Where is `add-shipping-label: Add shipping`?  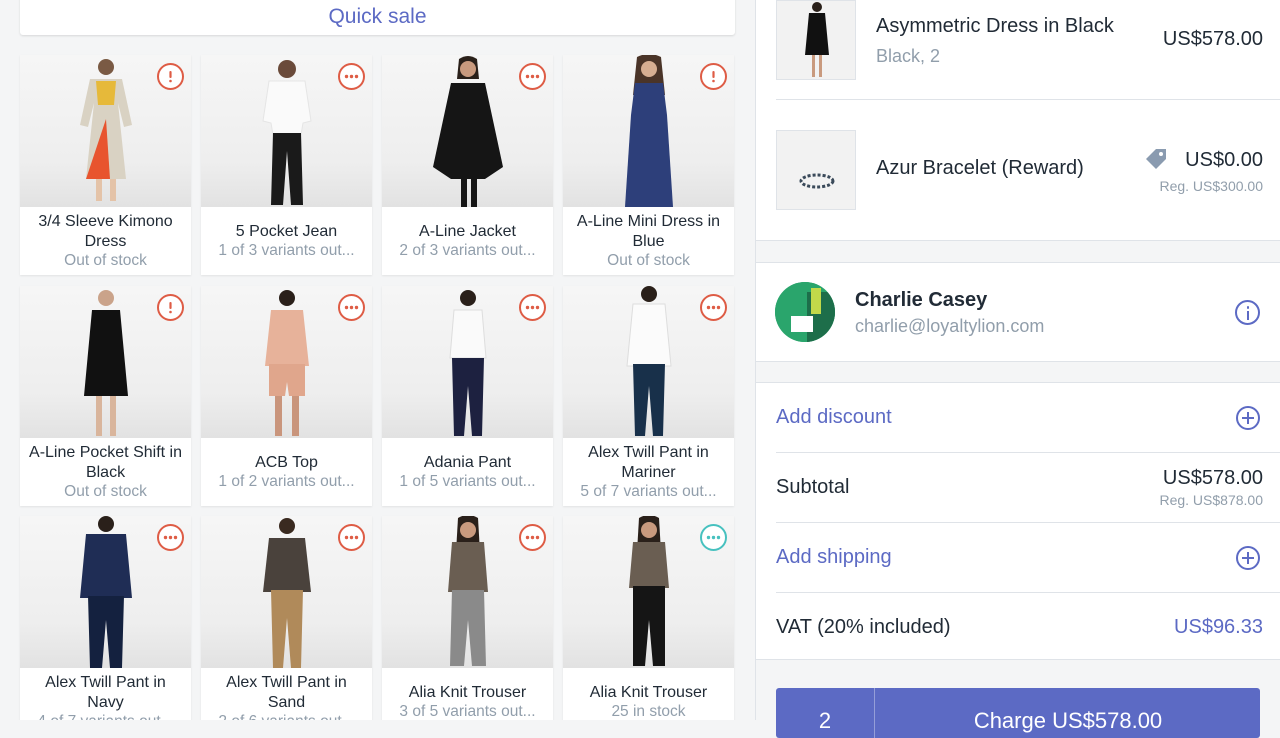 add-shipping-label: Add shipping is located at coordinates (834, 557).